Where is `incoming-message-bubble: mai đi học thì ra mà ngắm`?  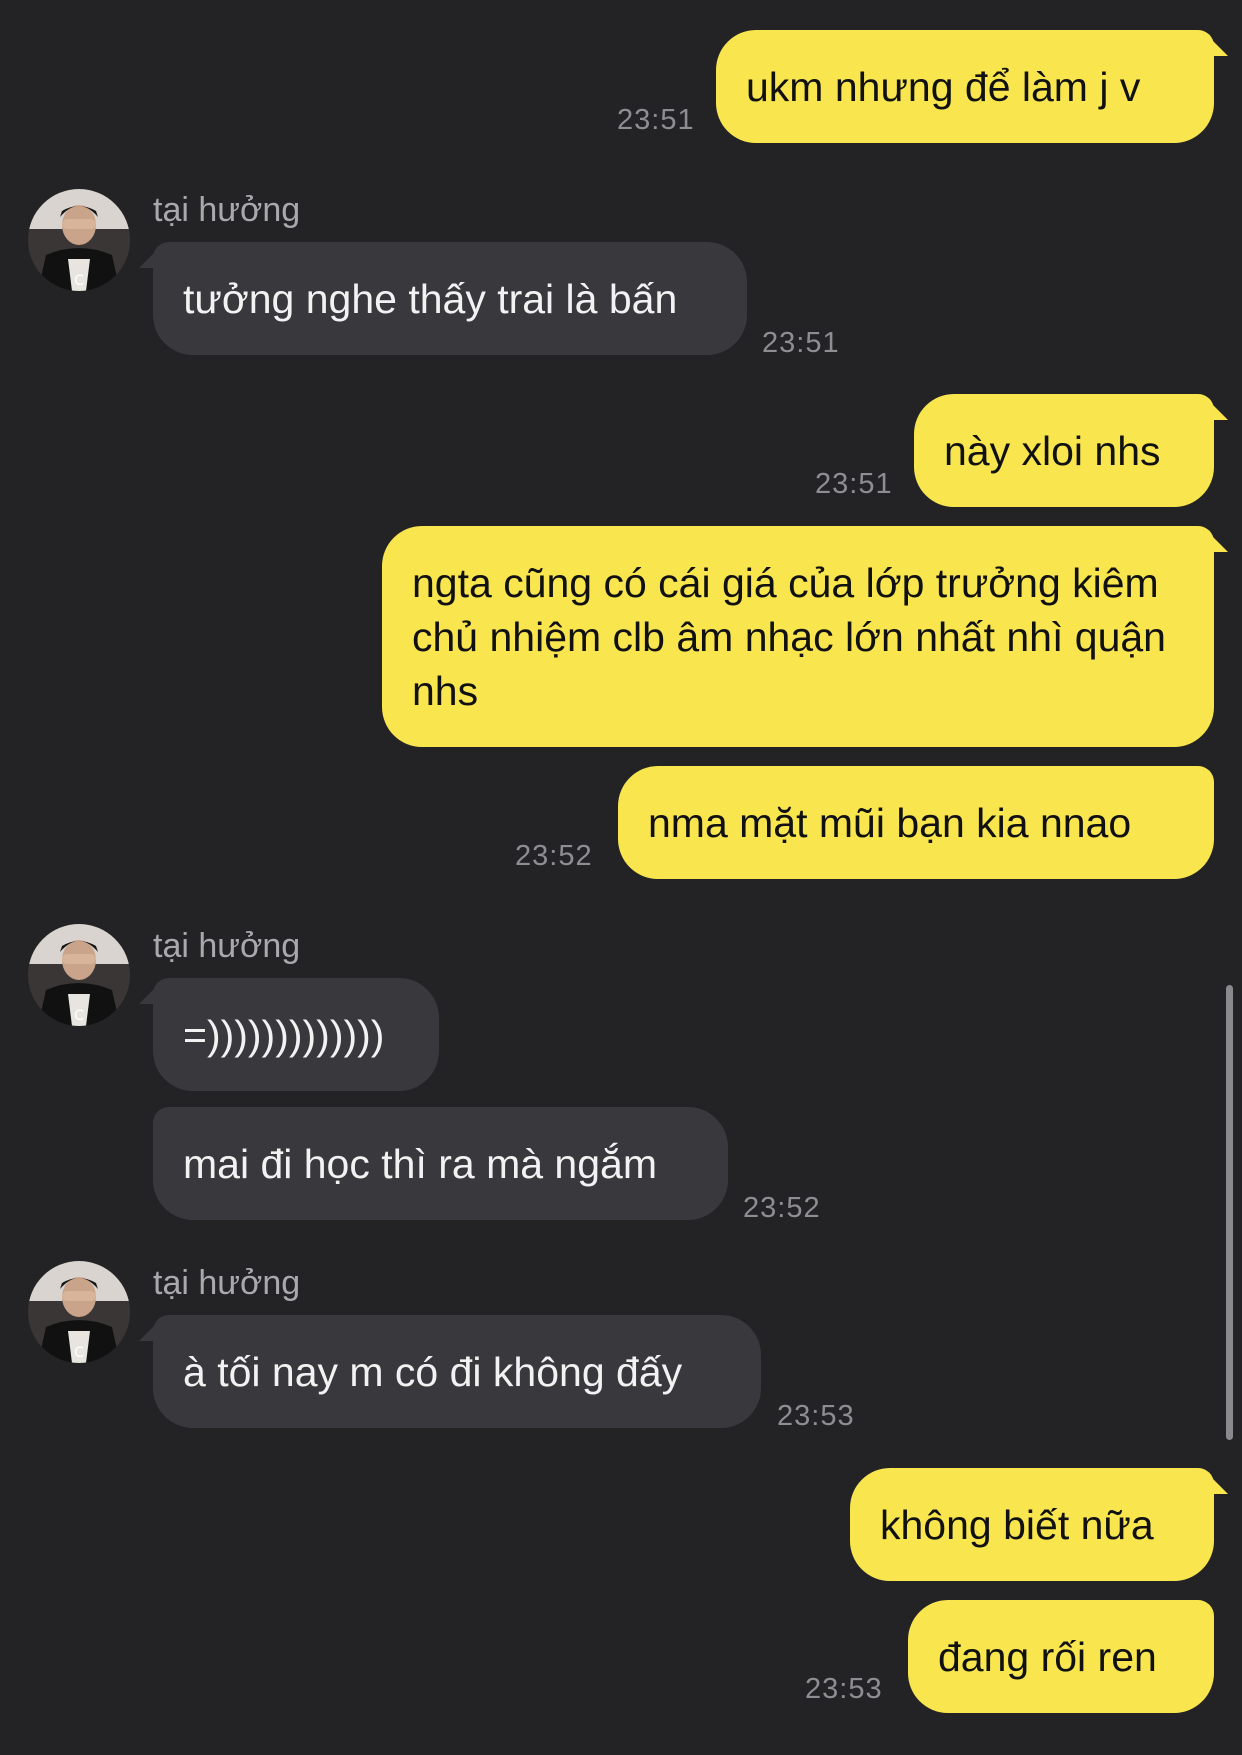 incoming-message-bubble: mai đi học thì ra mà ngắm is located at coordinates (440, 1163).